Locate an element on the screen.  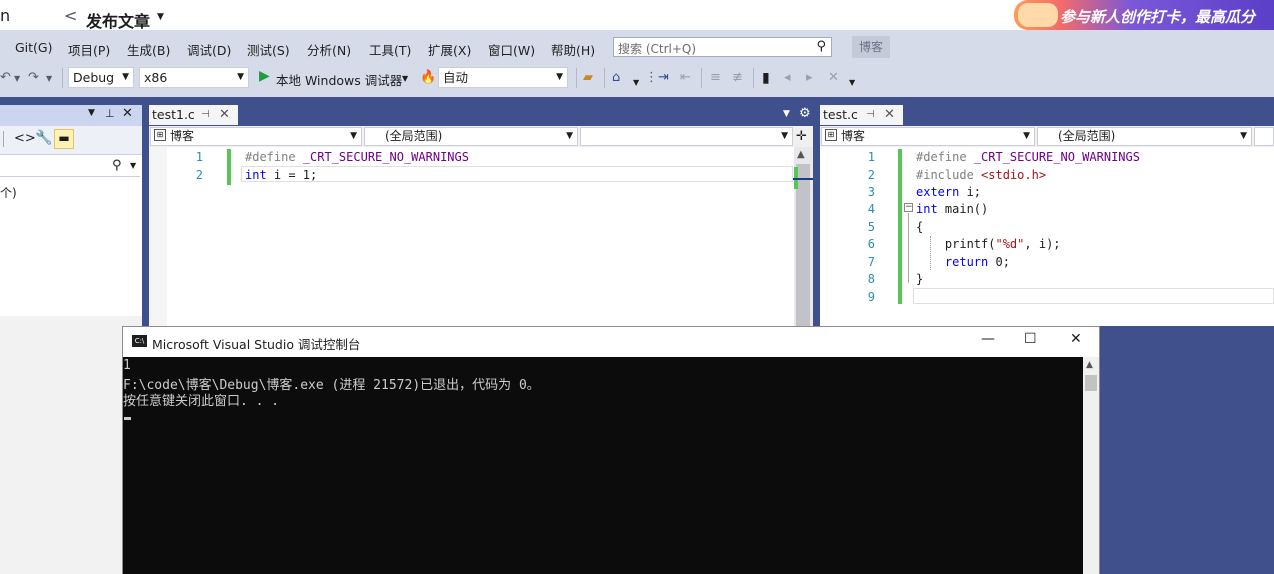
search-icon: ⚲ is located at coordinates (821, 46).